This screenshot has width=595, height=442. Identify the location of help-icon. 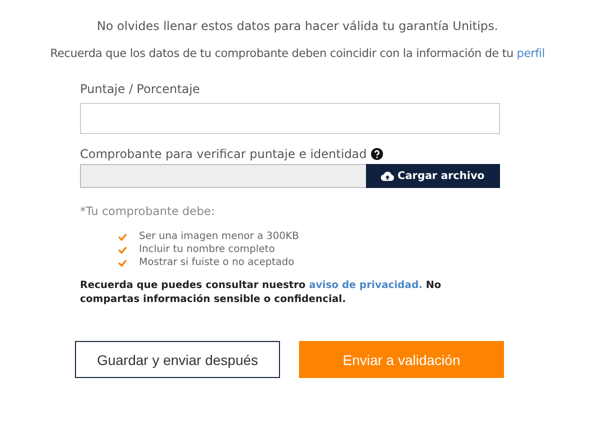
(376, 154).